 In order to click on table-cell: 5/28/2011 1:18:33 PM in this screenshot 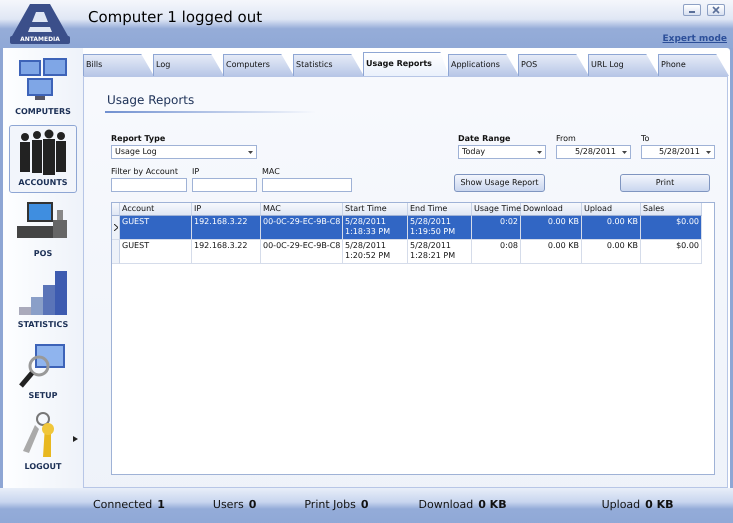, I will do `click(375, 228)`.